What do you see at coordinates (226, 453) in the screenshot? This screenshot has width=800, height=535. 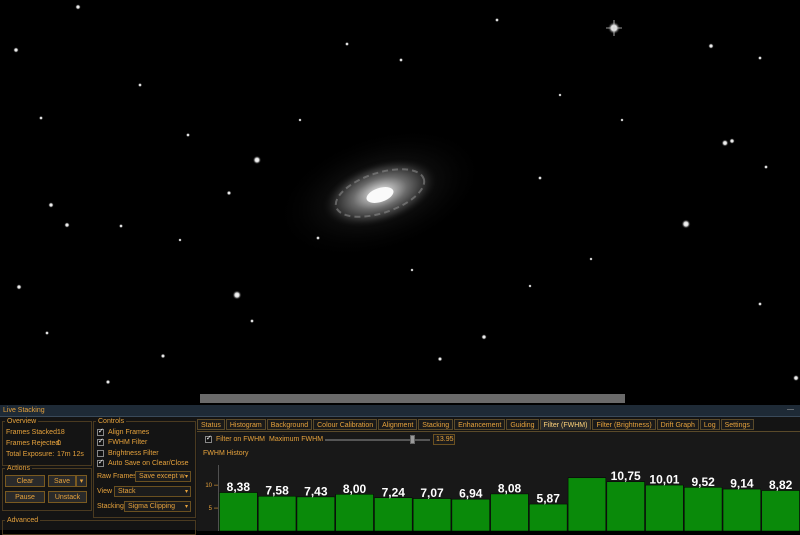 I see `fwhm-history-label: FWHM History` at bounding box center [226, 453].